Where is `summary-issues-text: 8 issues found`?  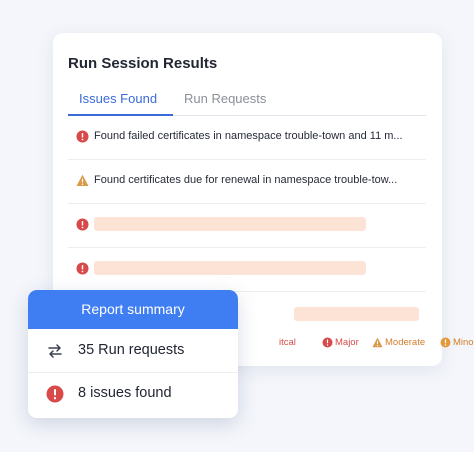 summary-issues-text: 8 issues found is located at coordinates (125, 393).